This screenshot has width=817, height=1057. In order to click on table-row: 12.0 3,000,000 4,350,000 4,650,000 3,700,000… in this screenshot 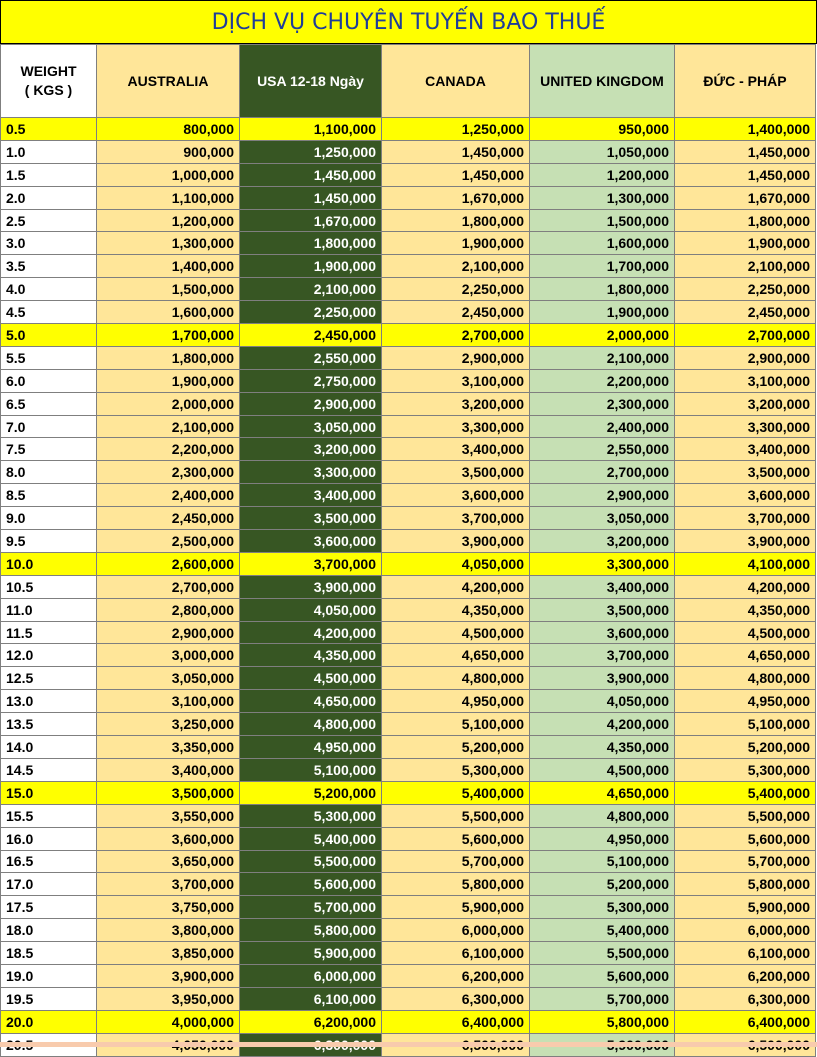, I will do `click(408, 655)`.